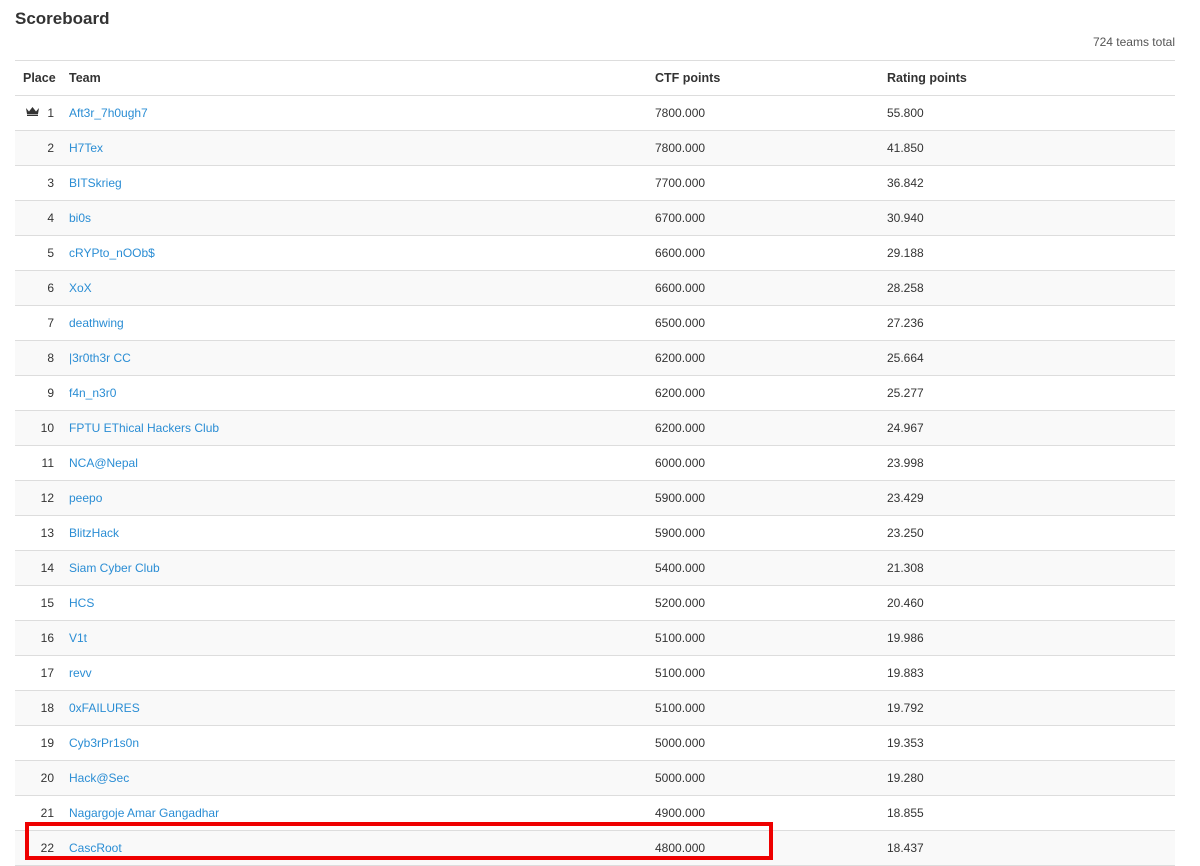 This screenshot has height=866, width=1200. Describe the element at coordinates (1031, 813) in the screenshot. I see `rating-points-cell: 18.855` at that location.